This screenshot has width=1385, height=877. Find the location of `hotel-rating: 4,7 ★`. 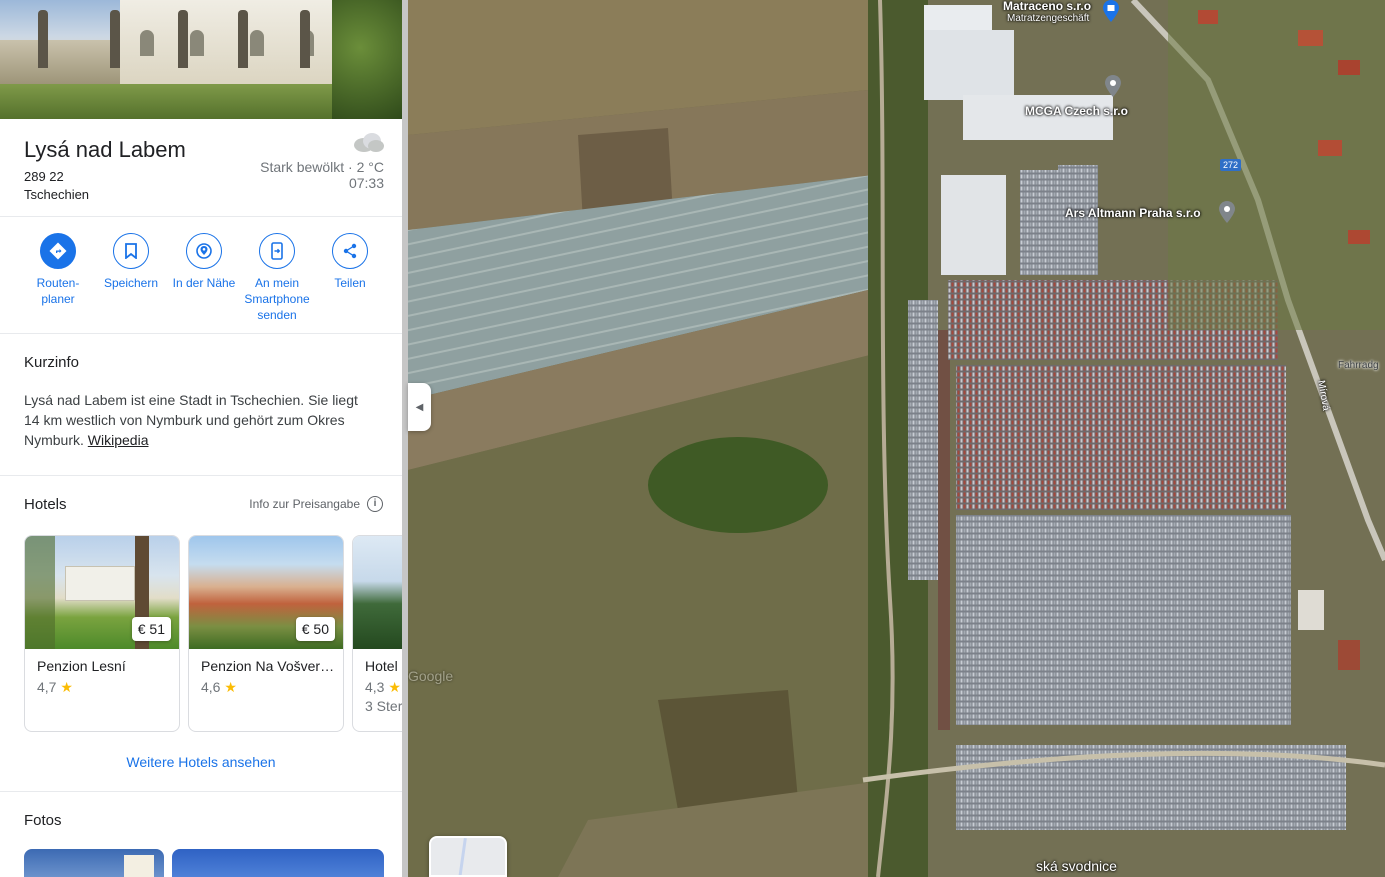

hotel-rating: 4,7 ★ is located at coordinates (55, 687).